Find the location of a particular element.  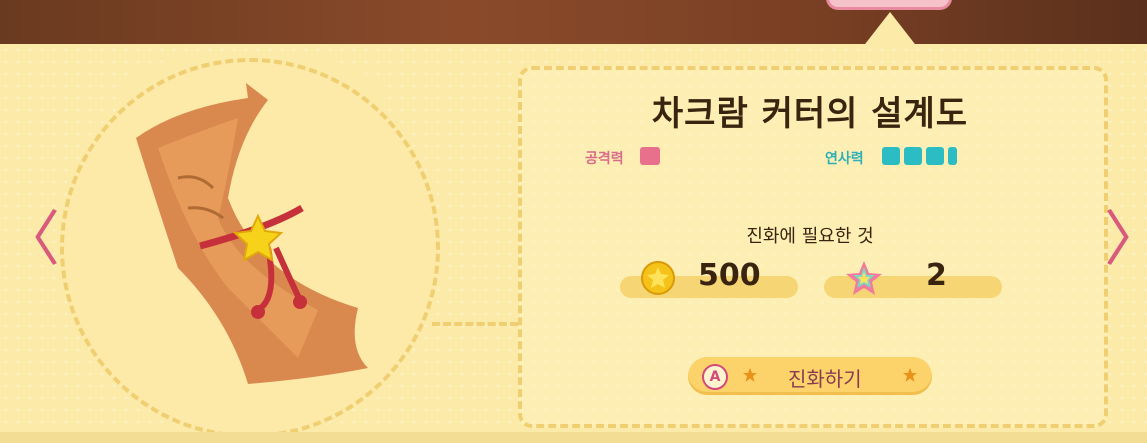

panel-pointer is located at coordinates (890, 30).